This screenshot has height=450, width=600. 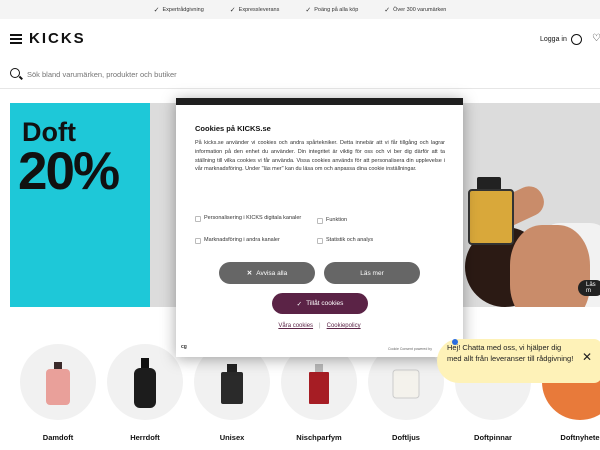 What do you see at coordinates (319, 393) in the screenshot?
I see `category-nischparfym: Nischparfym` at bounding box center [319, 393].